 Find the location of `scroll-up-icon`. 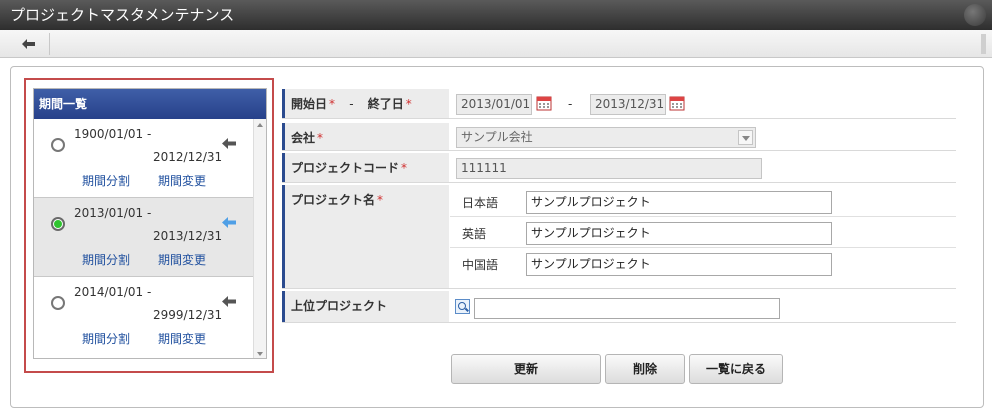

scroll-up-icon is located at coordinates (260, 125).